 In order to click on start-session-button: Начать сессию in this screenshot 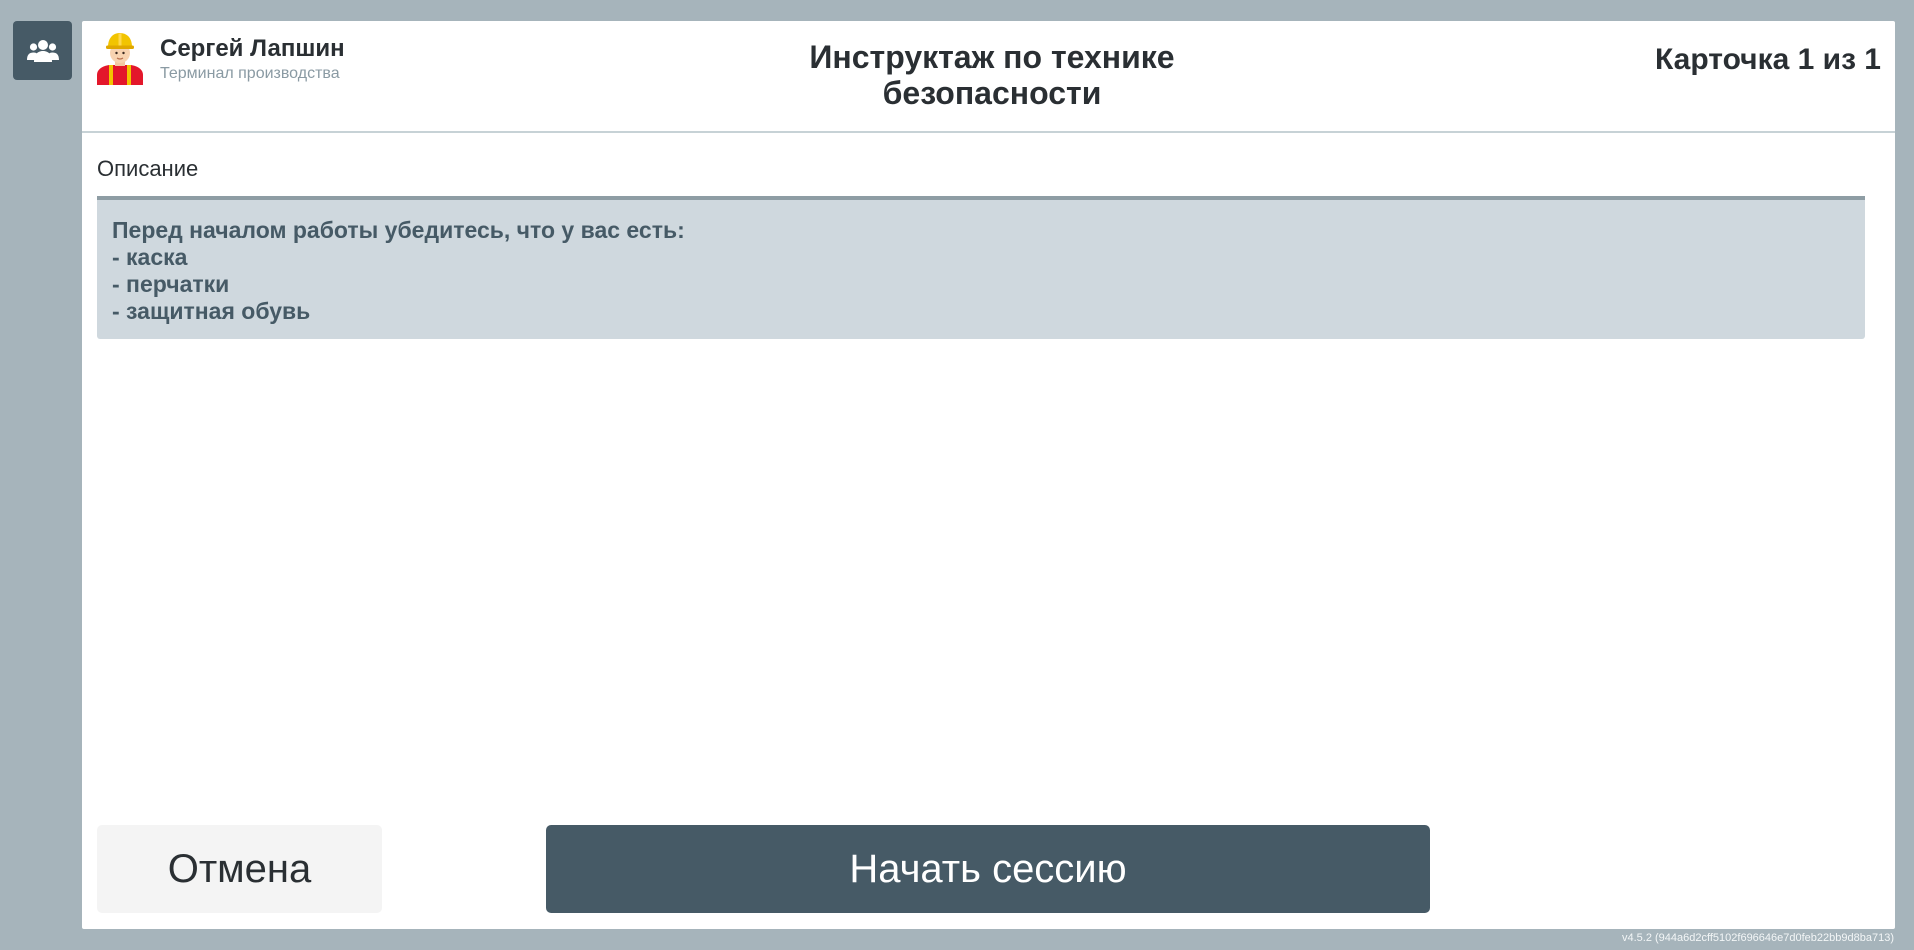, I will do `click(988, 869)`.